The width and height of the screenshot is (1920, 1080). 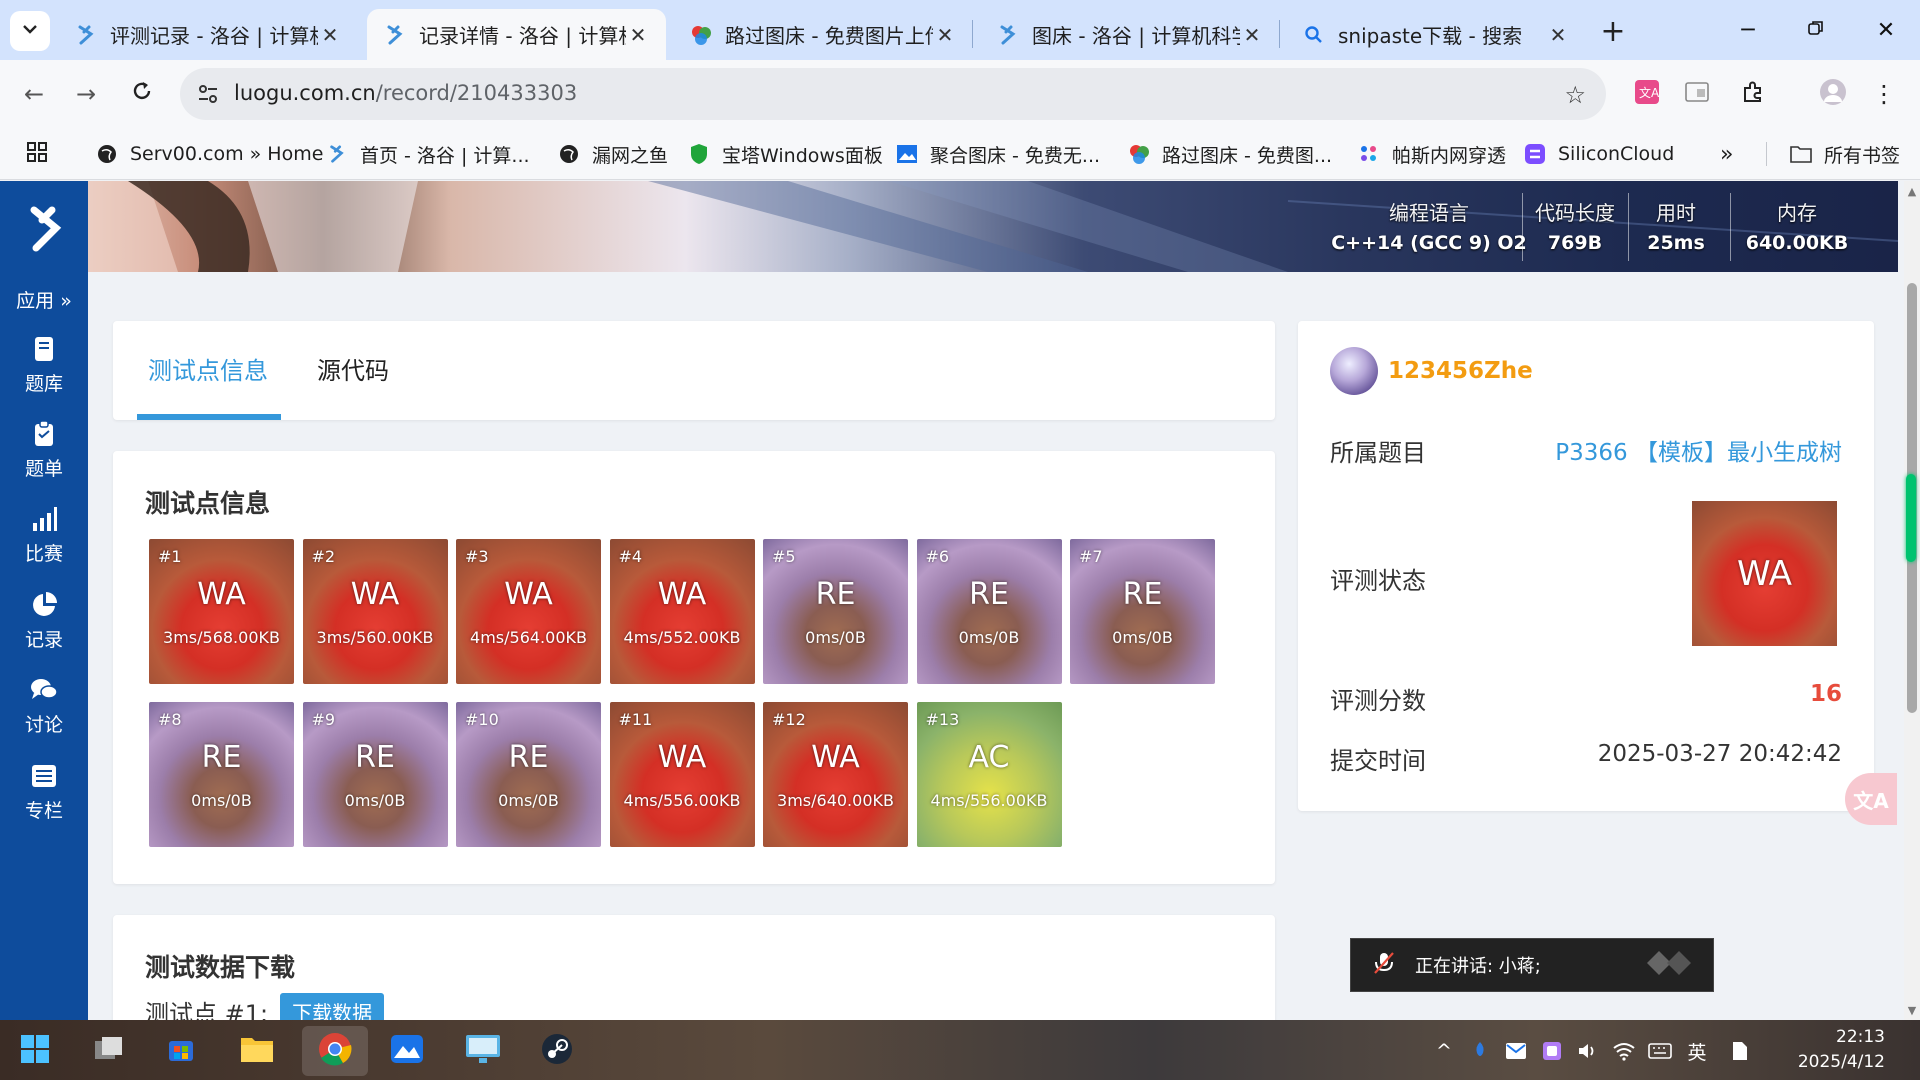 What do you see at coordinates (1726, 154) in the screenshot?
I see `more-bookmarks-button: »` at bounding box center [1726, 154].